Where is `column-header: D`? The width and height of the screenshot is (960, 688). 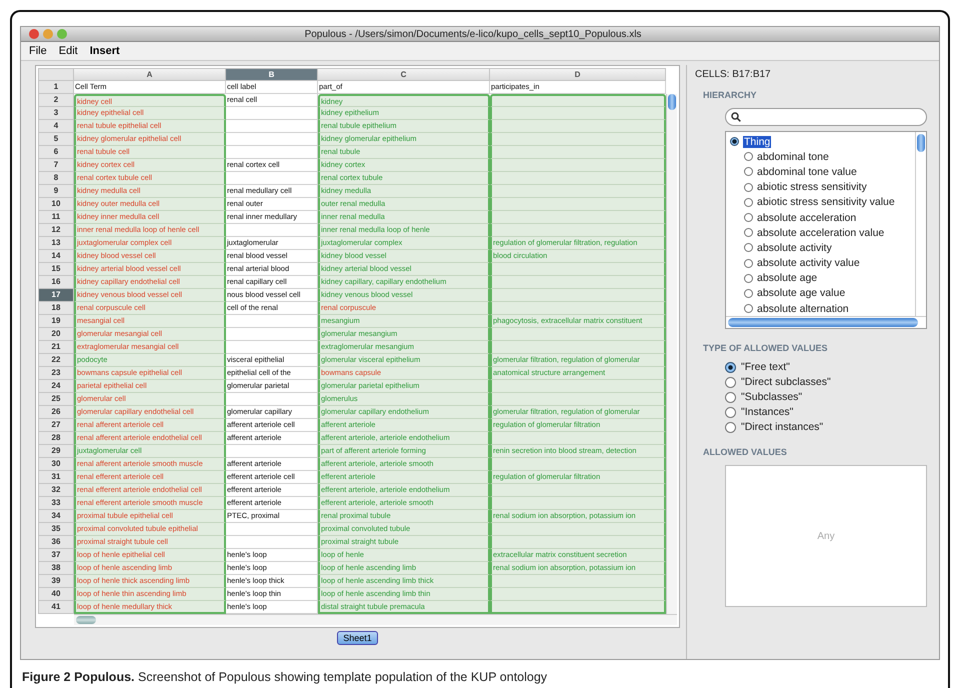 column-header: D is located at coordinates (578, 74).